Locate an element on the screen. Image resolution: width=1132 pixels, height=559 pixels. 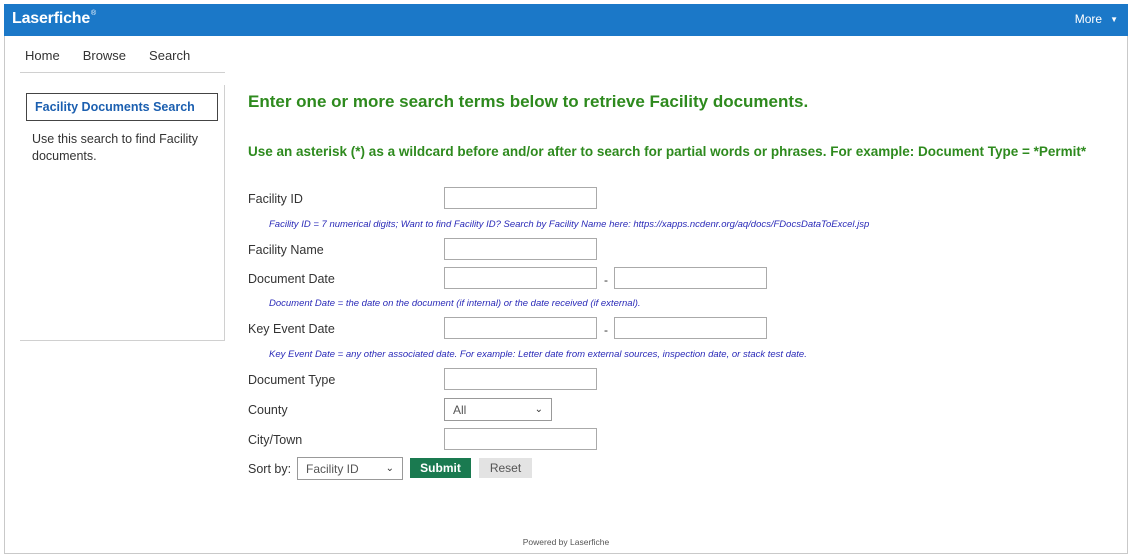
laserfiche-logo: Laserfiche® is located at coordinates (54, 19).